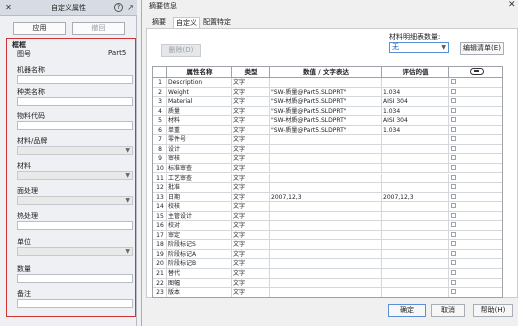 The width and height of the screenshot is (518, 326). What do you see at coordinates (327, 245) in the screenshot?
I see `table-row: 18 阶段标记S 文字` at bounding box center [327, 245].